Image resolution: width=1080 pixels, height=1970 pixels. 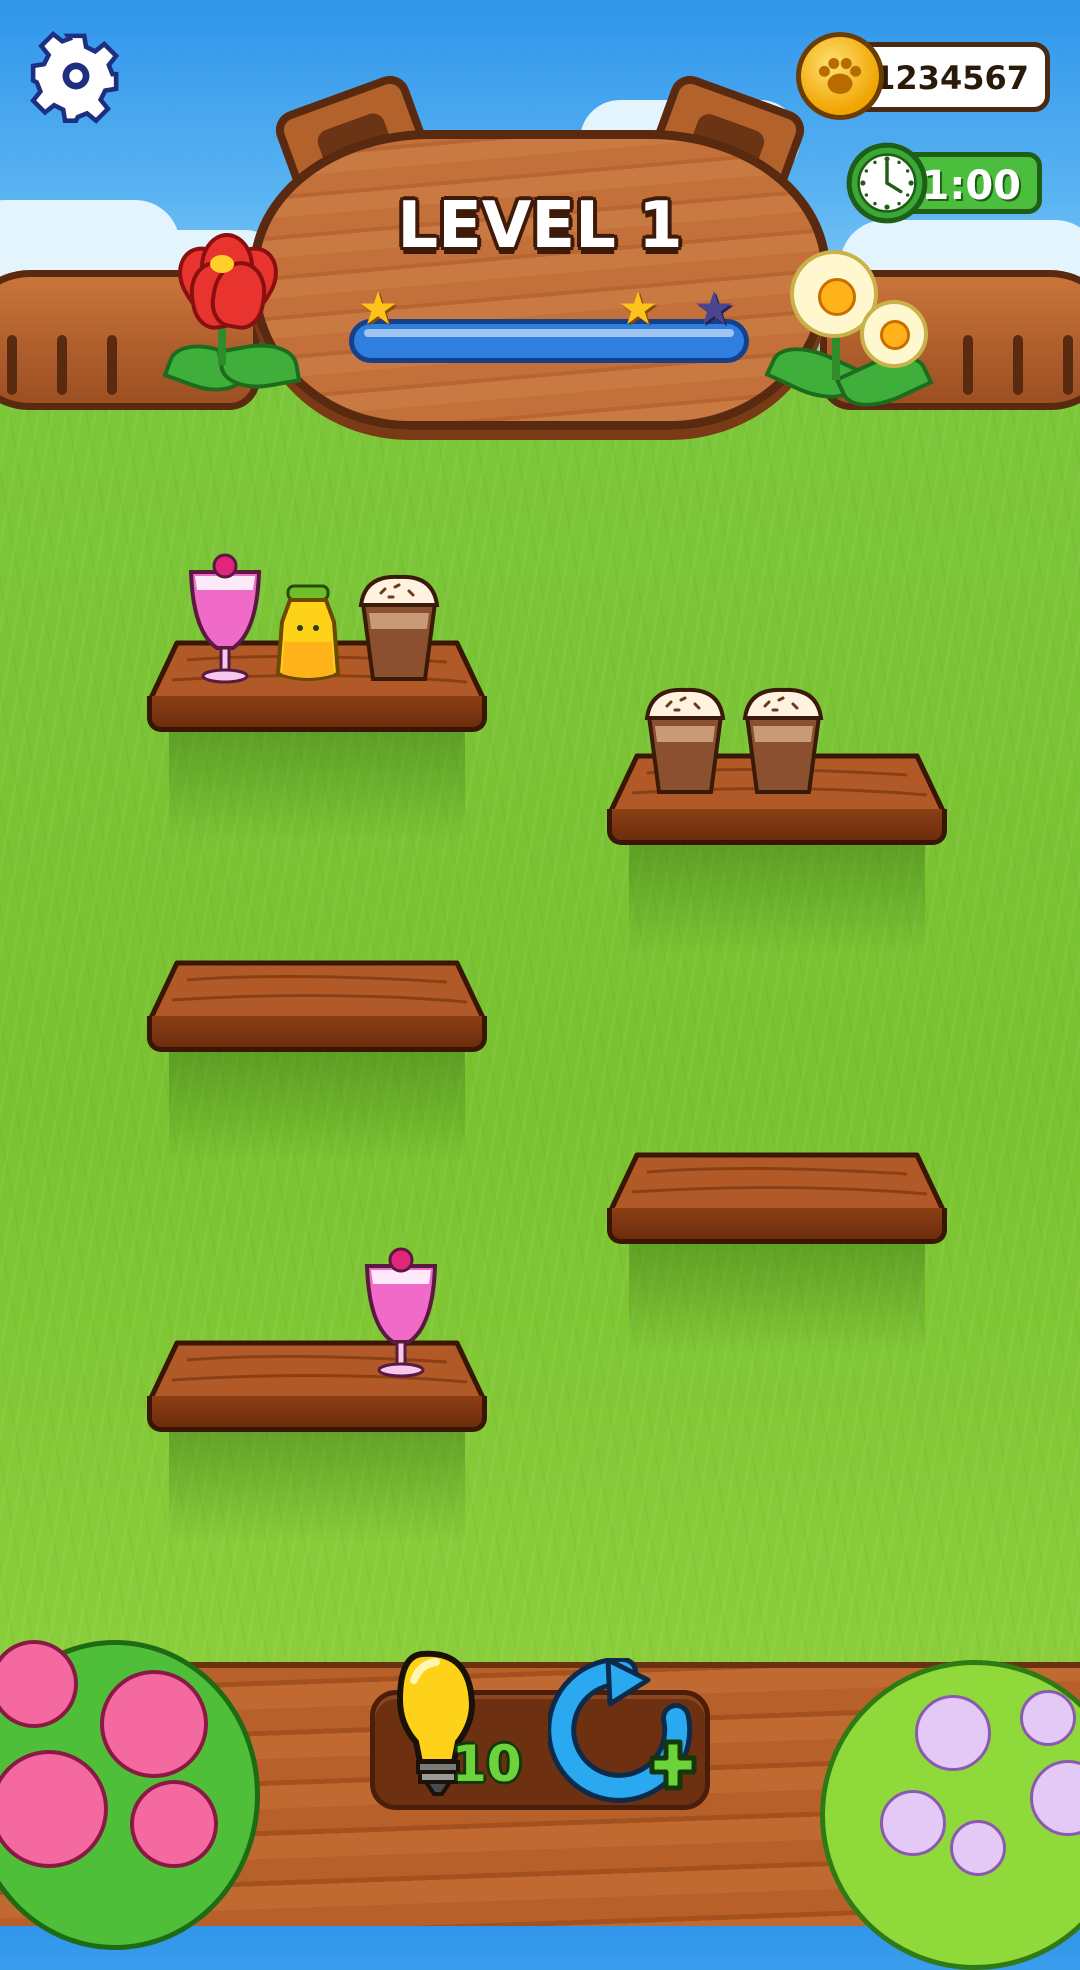 I want to click on lilac-bush-decoration, so click(x=950, y=1805).